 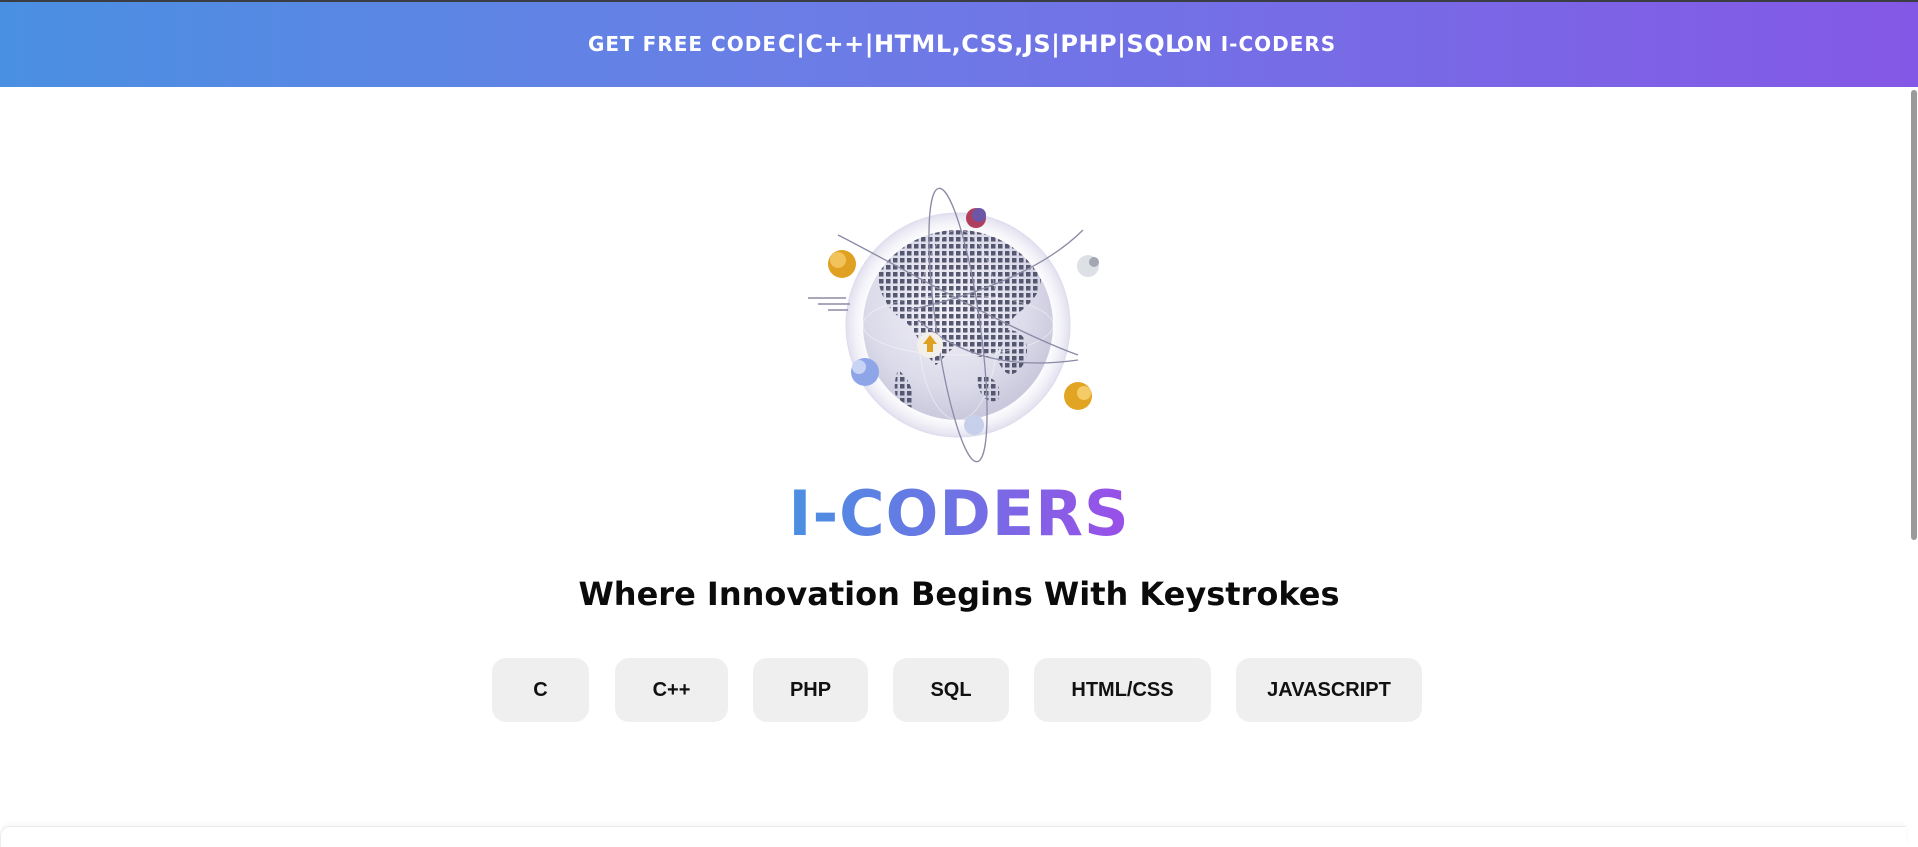 I want to click on banner-languages: C|C++|HTML,CSS,JS|PHP|SQL, so click(x=979, y=44).